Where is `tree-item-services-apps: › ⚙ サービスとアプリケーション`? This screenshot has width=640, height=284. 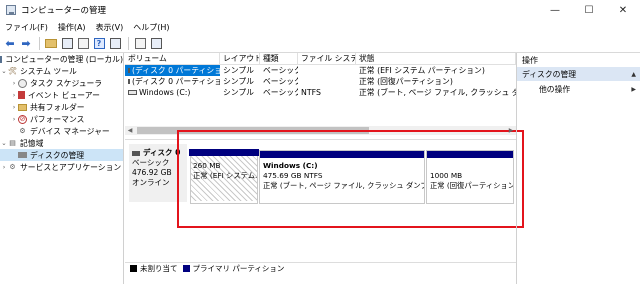
tree-item-services-apps: › ⚙ サービスとアプリケーション is located at coordinates (61, 167).